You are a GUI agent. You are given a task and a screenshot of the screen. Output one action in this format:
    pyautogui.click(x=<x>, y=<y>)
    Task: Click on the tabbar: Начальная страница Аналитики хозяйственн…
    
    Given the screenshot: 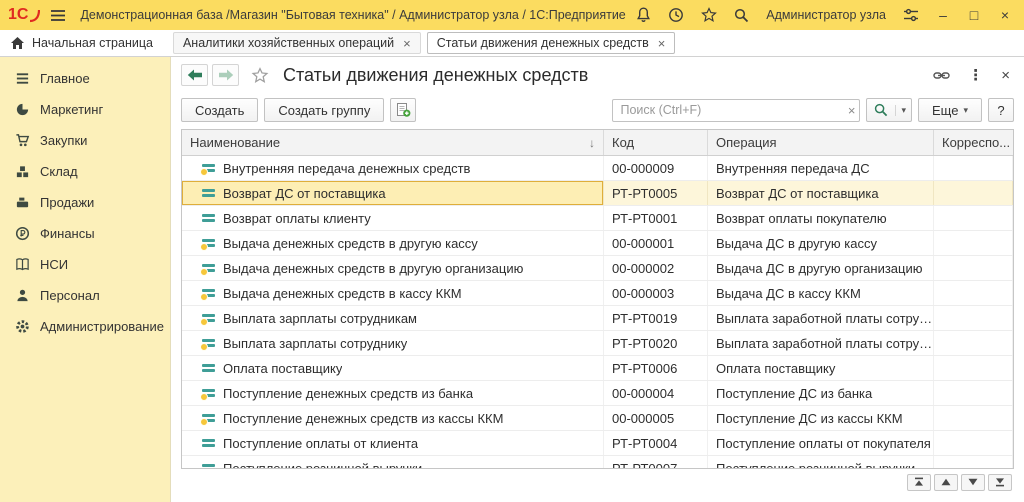 What is the action you would take?
    pyautogui.click(x=512, y=43)
    